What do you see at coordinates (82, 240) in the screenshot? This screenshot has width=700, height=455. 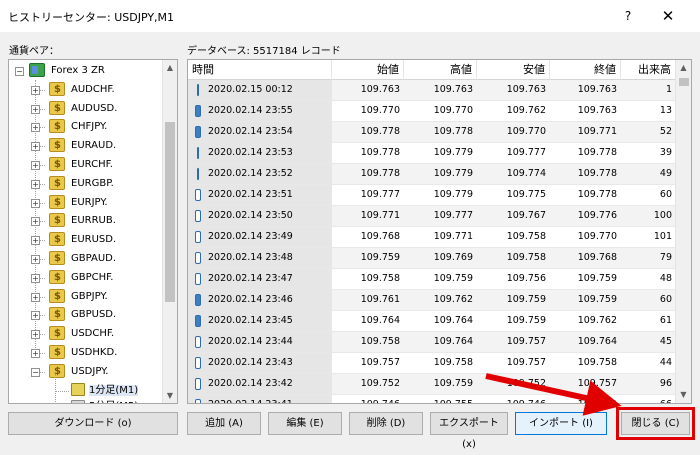 I see `tree-symbol-item: EURUSD.` at bounding box center [82, 240].